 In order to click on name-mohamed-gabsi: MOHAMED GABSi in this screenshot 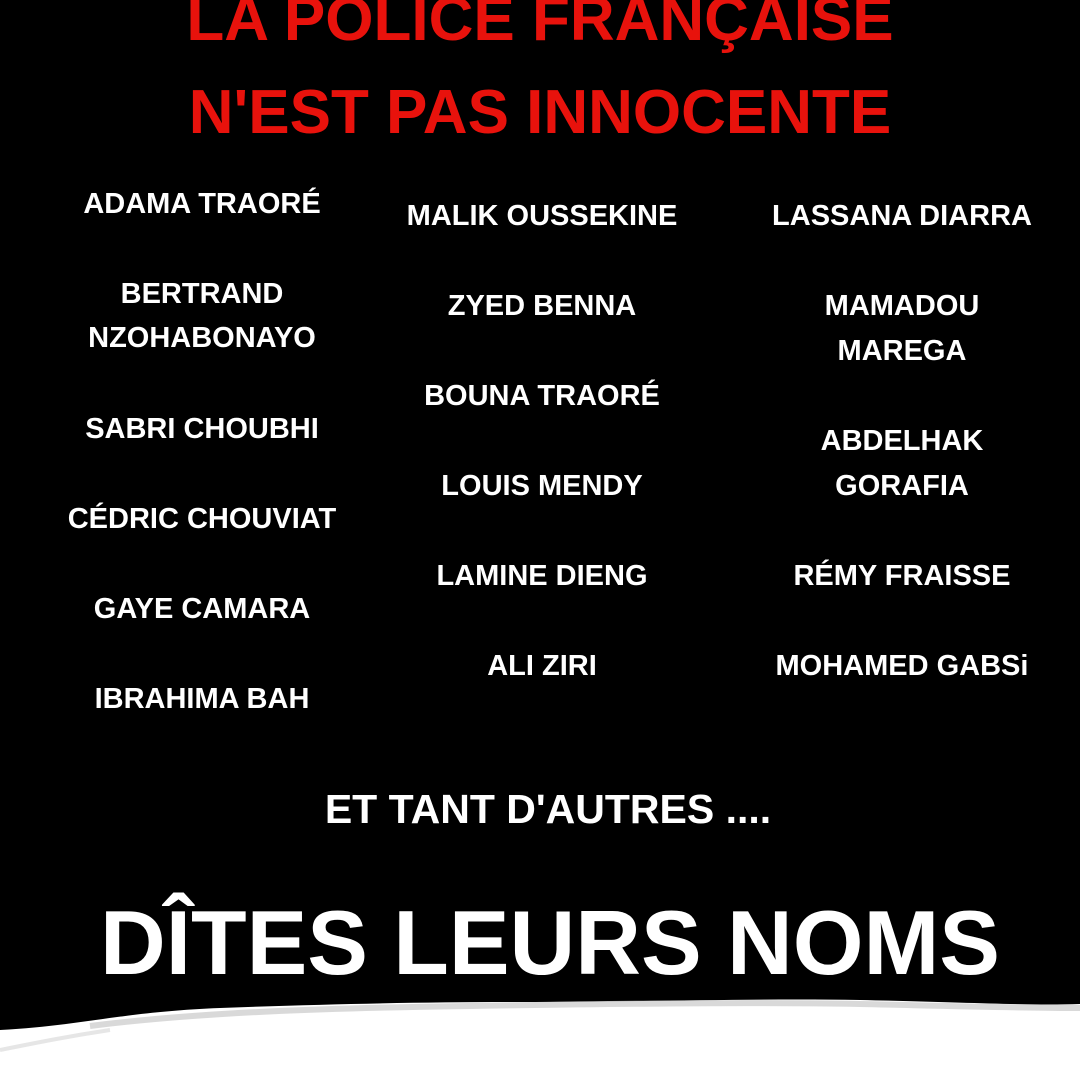, I will do `click(902, 666)`.